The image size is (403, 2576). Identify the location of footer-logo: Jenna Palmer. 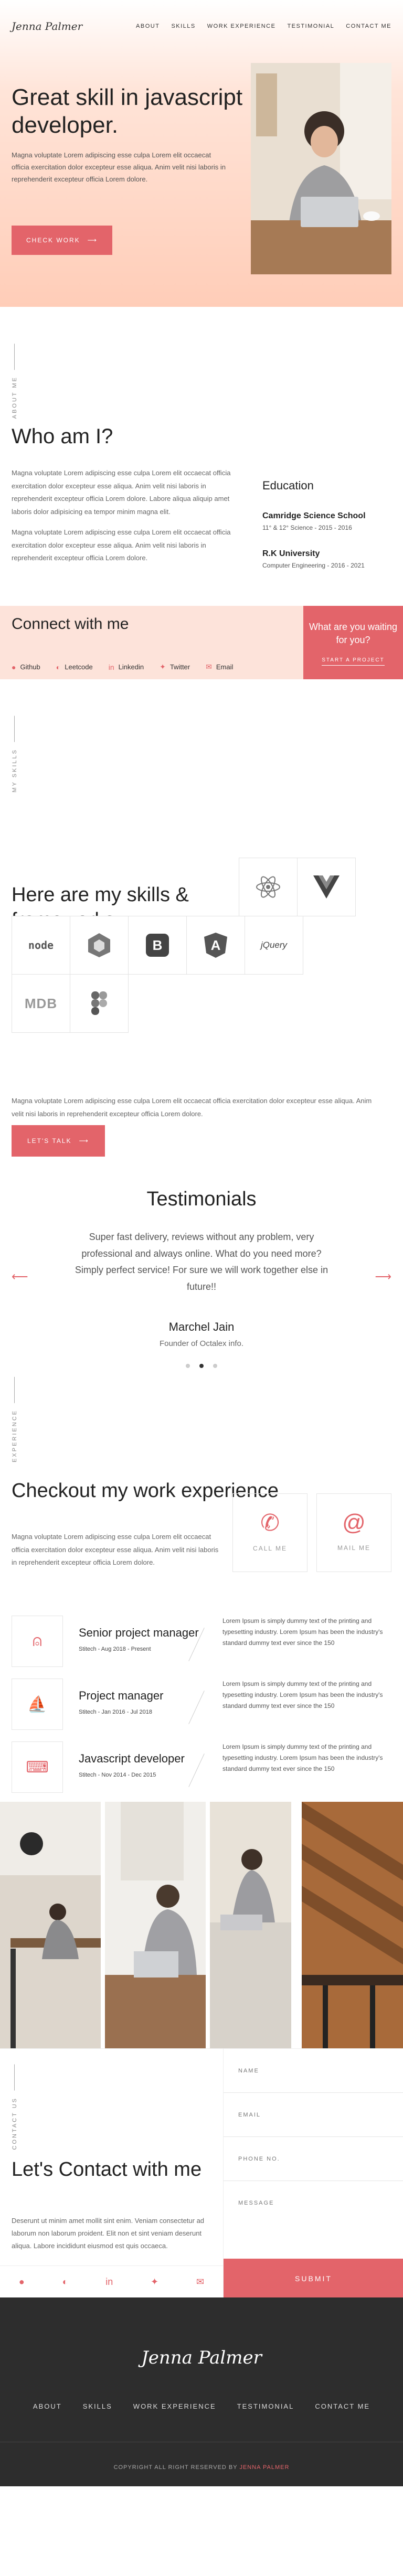
(201, 2358).